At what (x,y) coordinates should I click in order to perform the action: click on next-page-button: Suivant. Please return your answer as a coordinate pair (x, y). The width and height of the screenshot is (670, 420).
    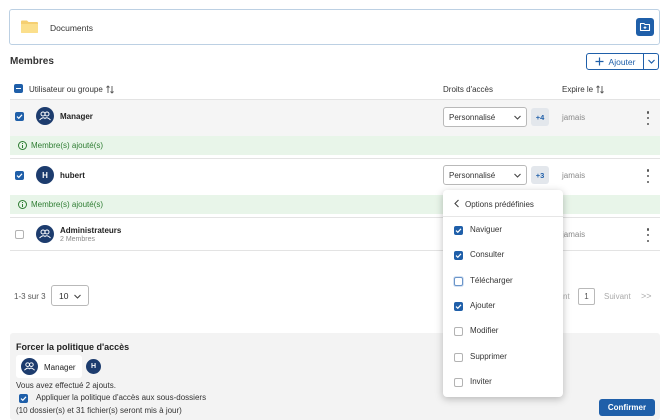
    Looking at the image, I should click on (617, 296).